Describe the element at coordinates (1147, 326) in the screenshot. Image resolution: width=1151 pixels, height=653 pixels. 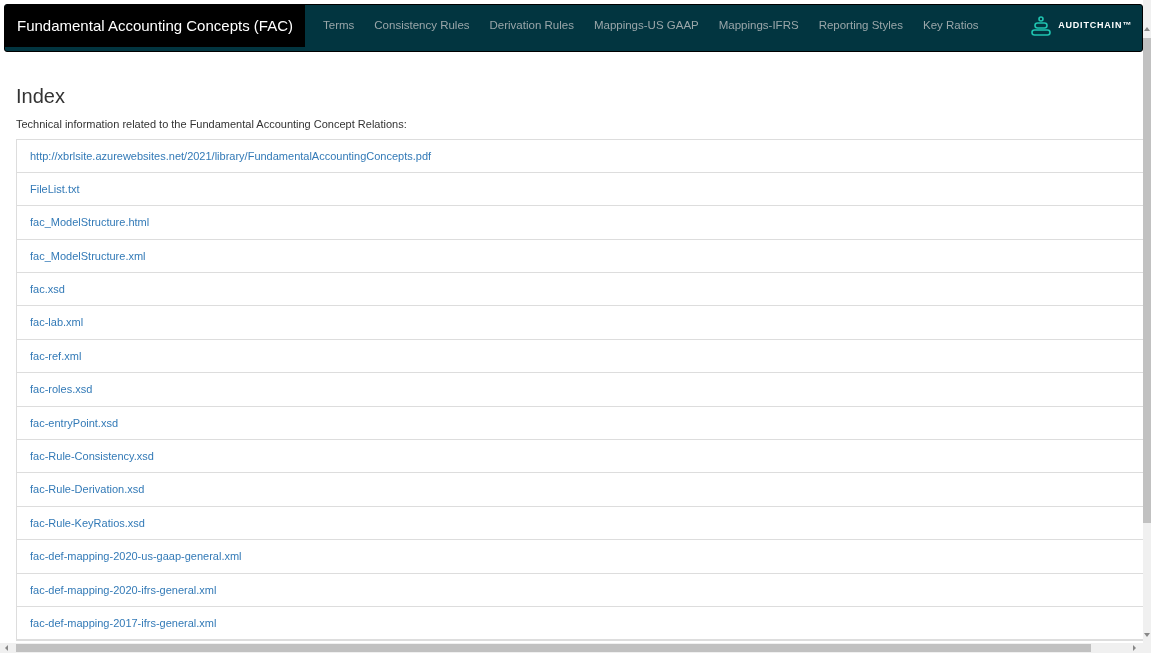
I see `vertical-scrollbar` at that location.